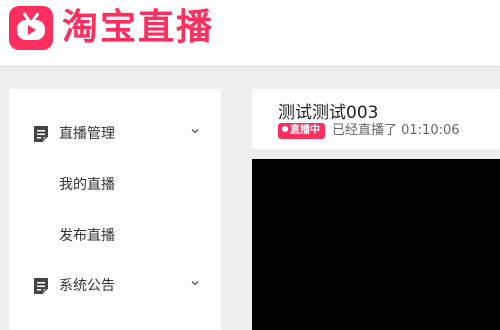 This screenshot has width=500, height=330. Describe the element at coordinates (138, 28) in the screenshot. I see `brand-name: 淘宝直播` at that location.